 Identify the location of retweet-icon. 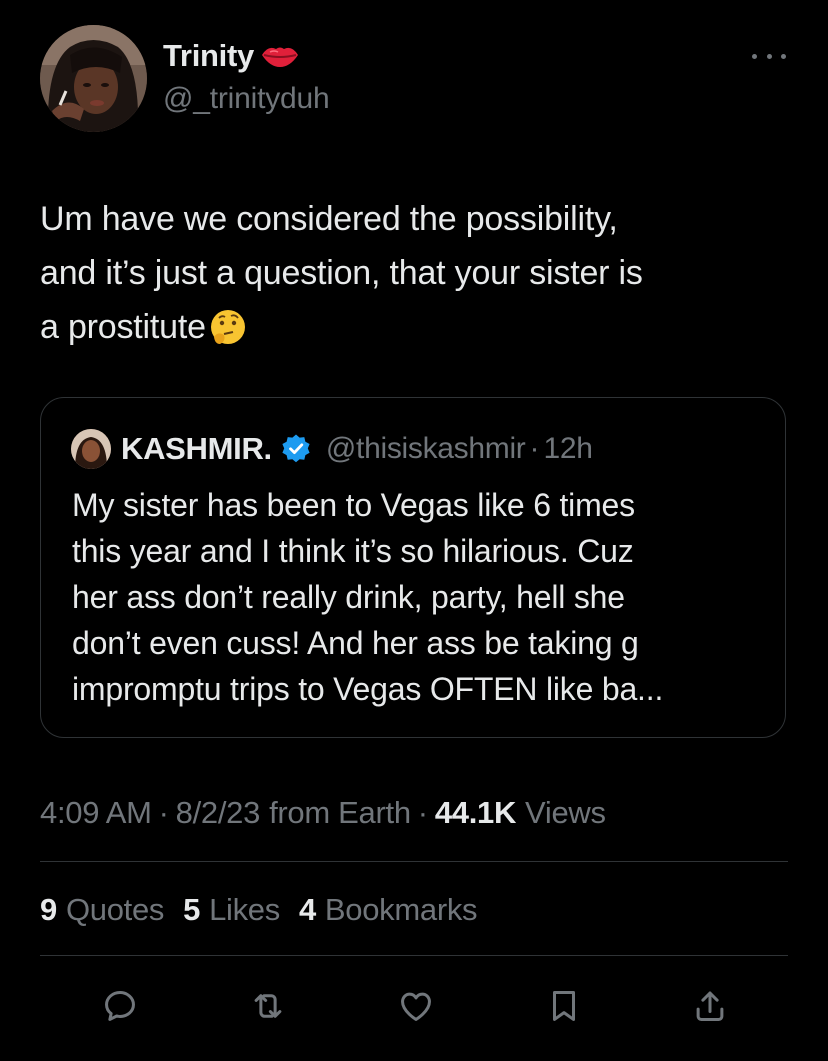
(268, 1006).